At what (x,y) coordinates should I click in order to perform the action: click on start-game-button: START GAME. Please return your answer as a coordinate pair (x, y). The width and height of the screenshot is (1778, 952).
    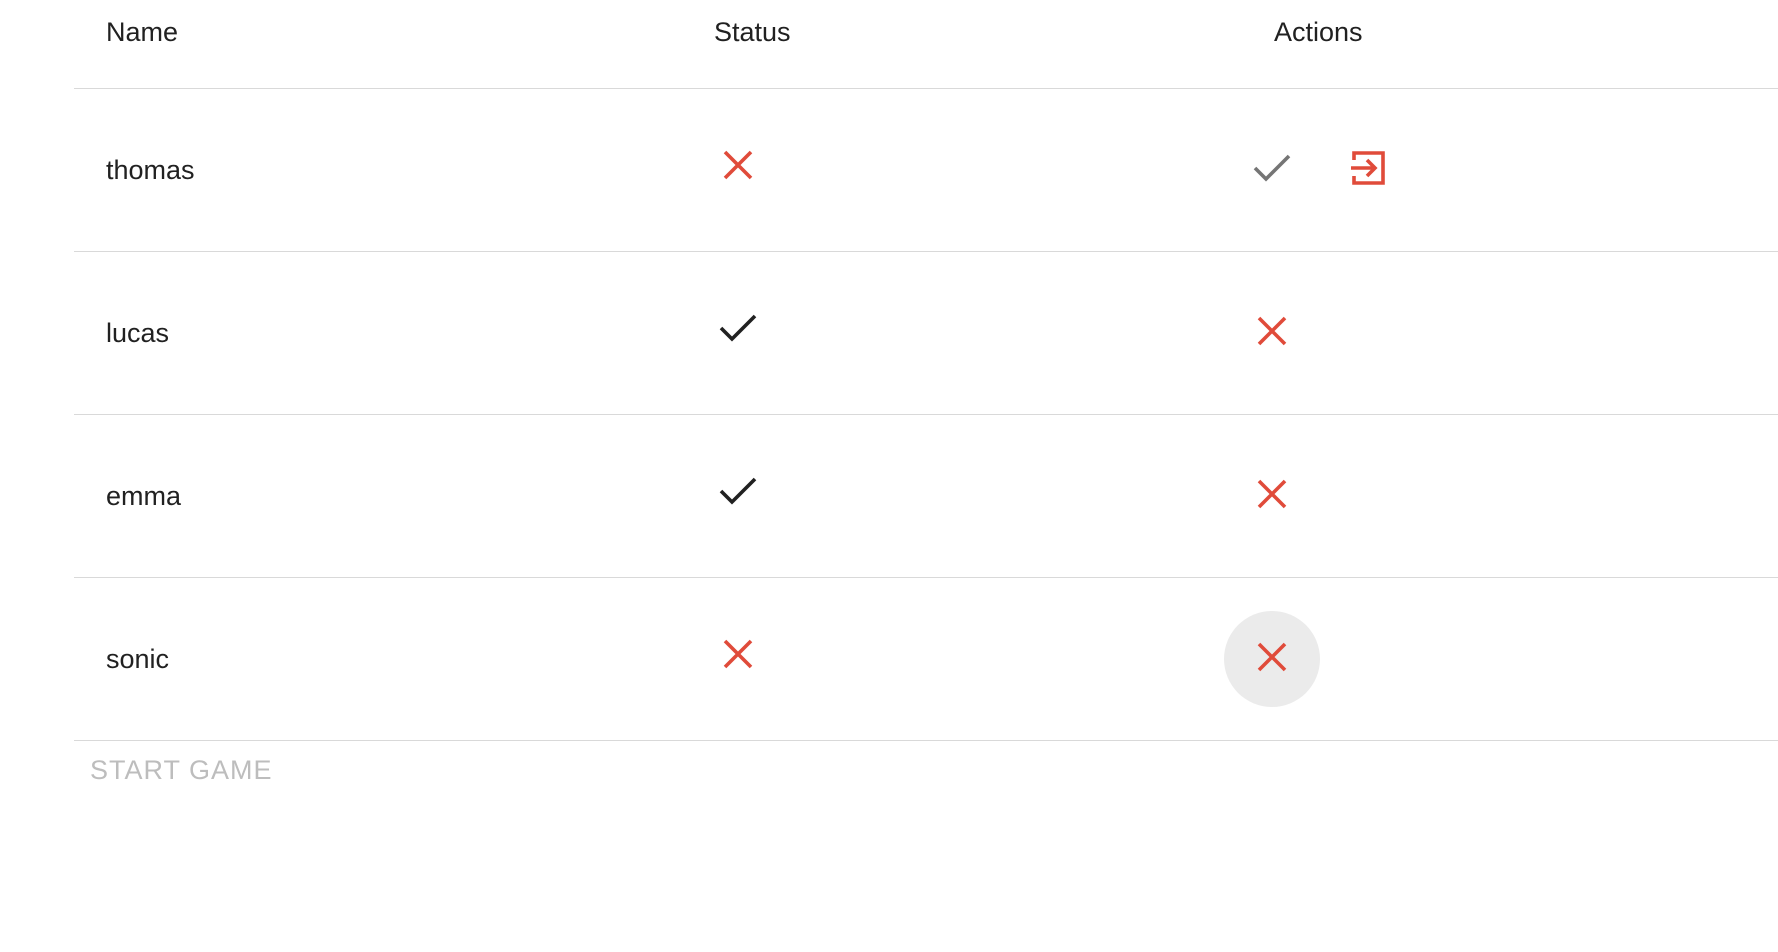
    Looking at the image, I should click on (181, 770).